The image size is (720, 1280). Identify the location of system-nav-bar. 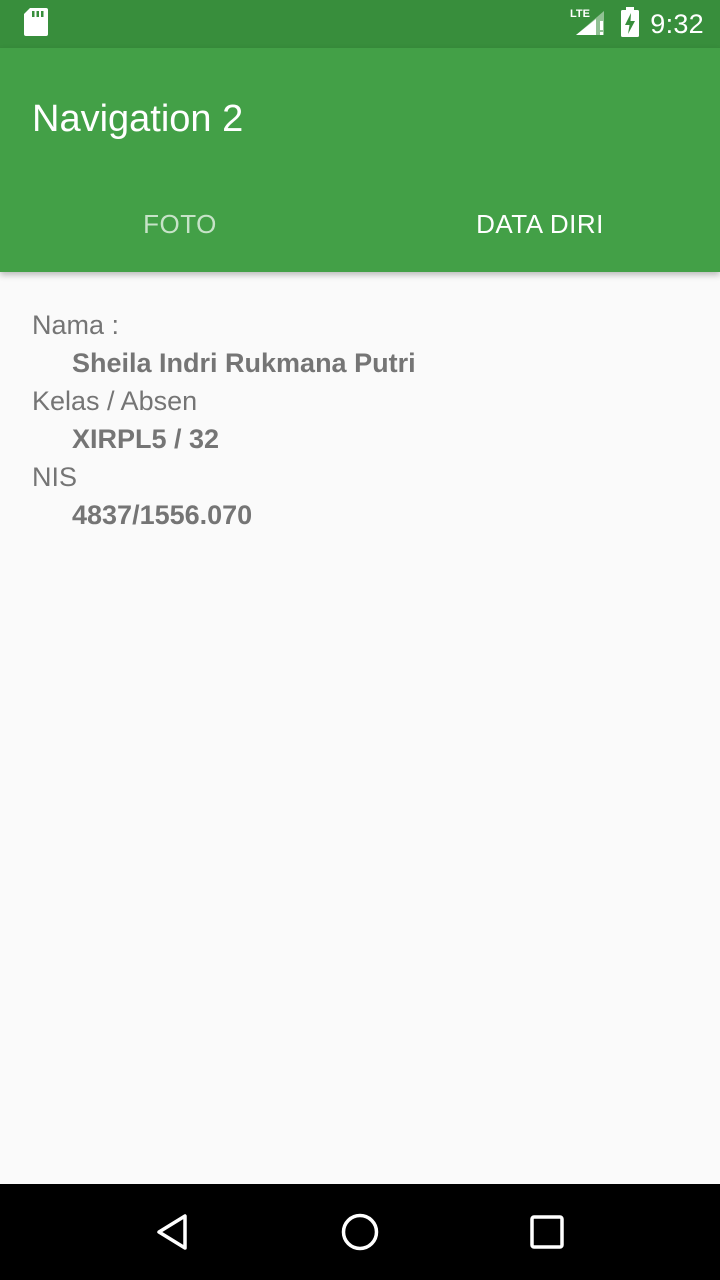
(360, 1232).